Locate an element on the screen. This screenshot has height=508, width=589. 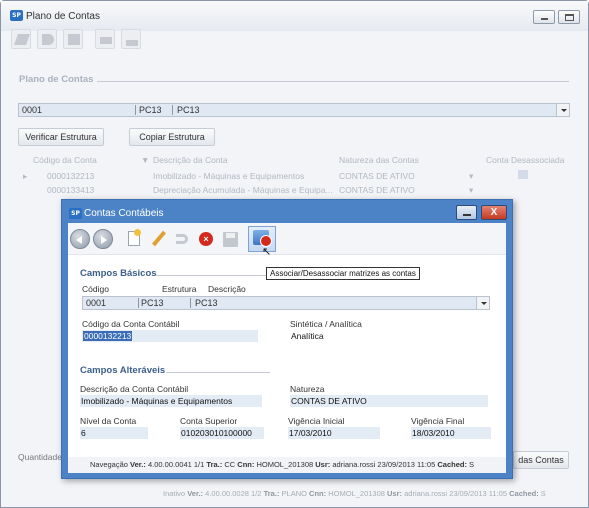
verificar-estrutura-button: Verificar Estrutura is located at coordinates (61, 137).